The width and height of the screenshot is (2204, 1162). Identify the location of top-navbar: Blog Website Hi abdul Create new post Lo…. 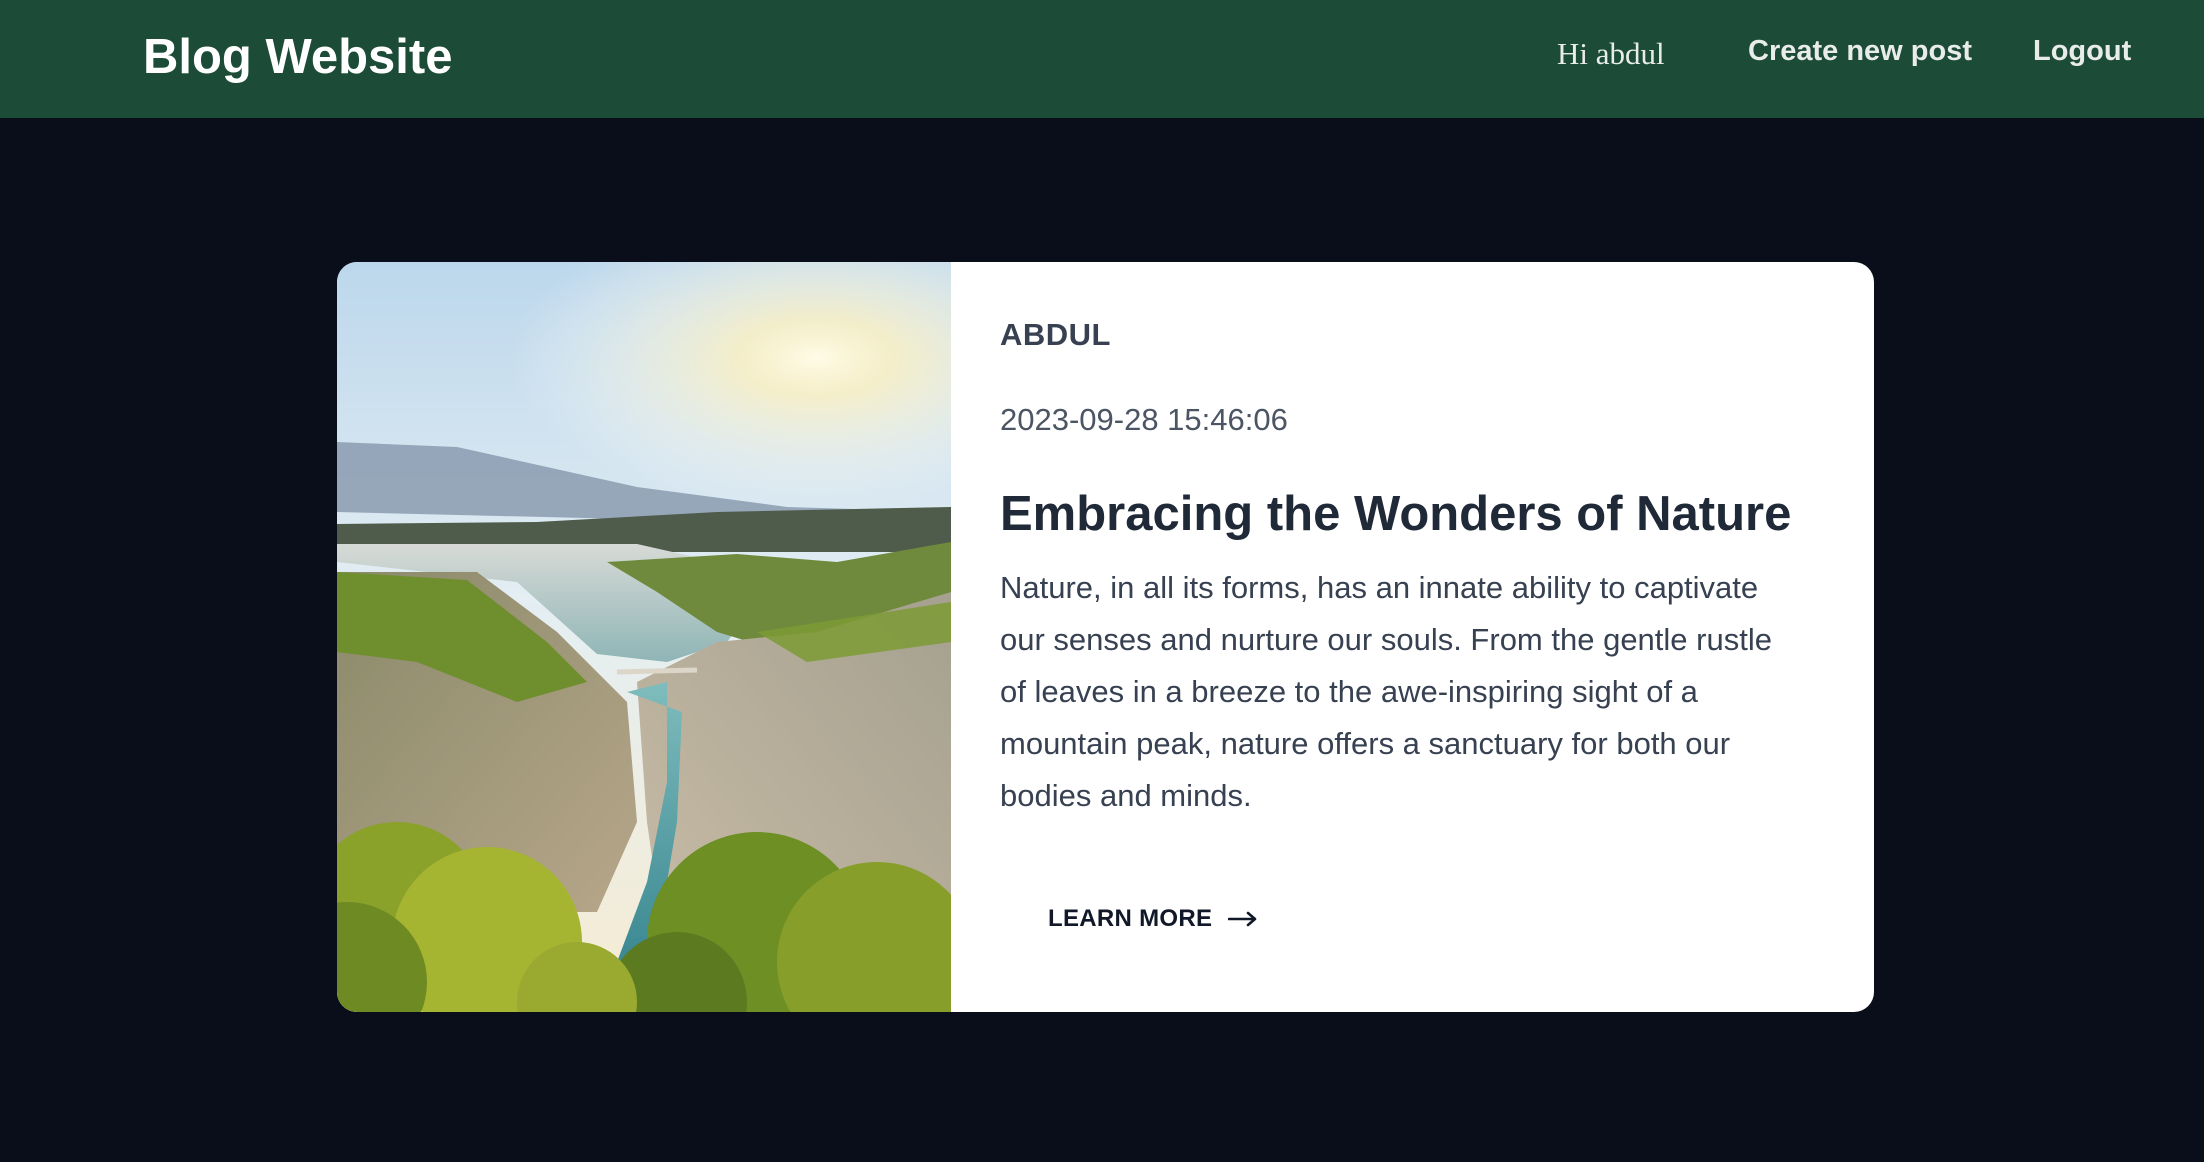
(1102, 59).